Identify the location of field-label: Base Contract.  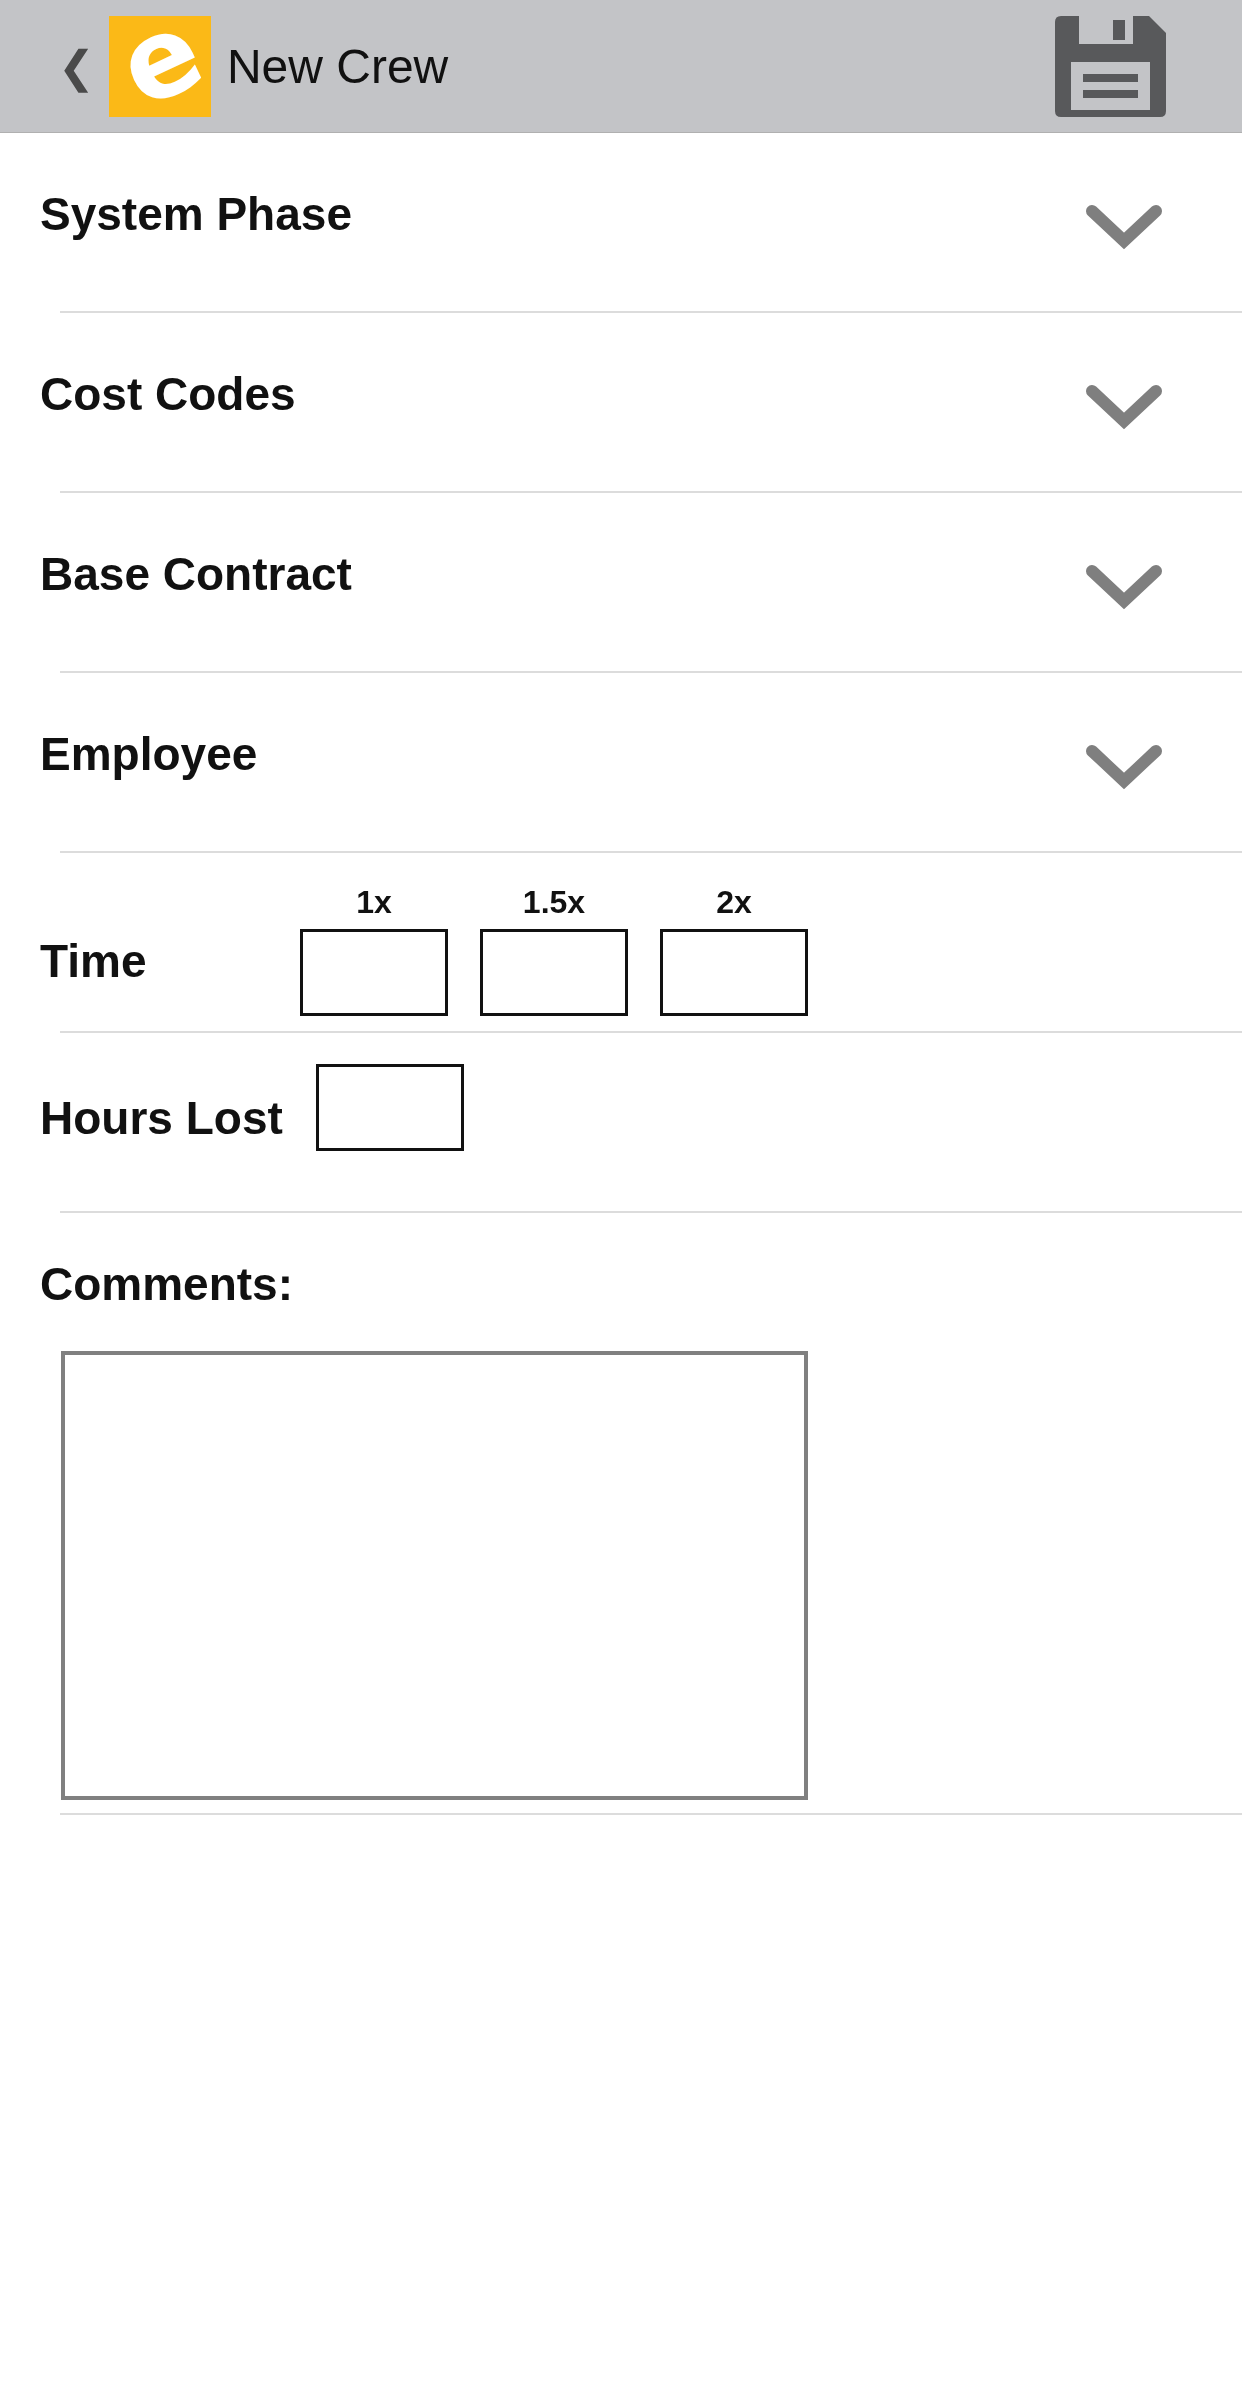
(196, 574).